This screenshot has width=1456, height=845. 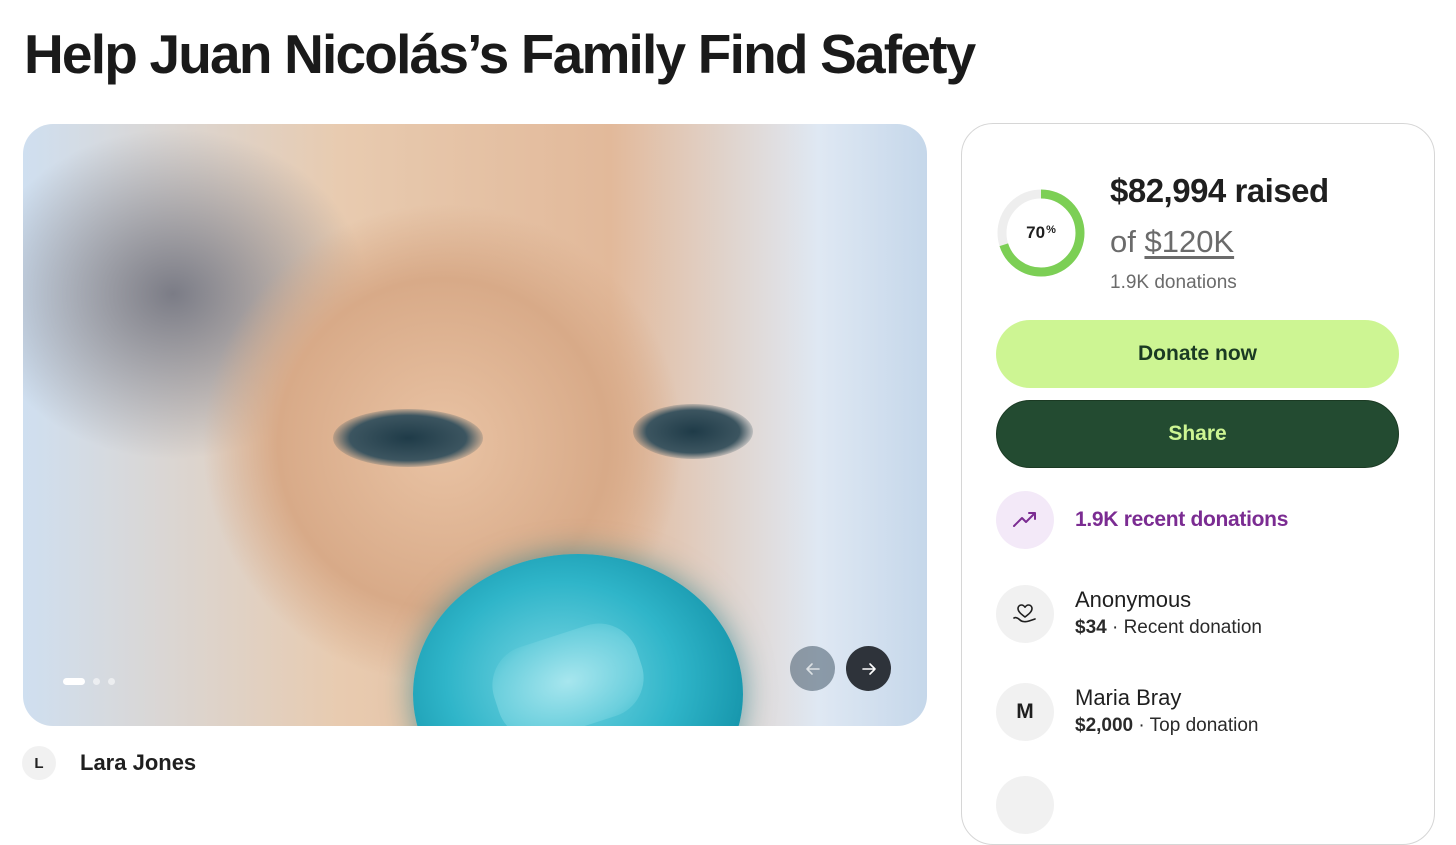 I want to click on recent-donations-label: 1.9K recent donations, so click(x=1182, y=519).